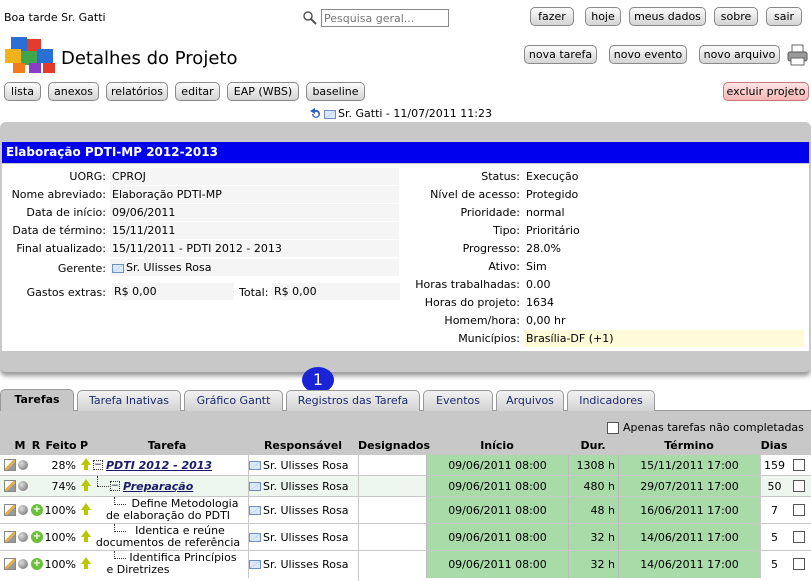  Describe the element at coordinates (168, 564) in the screenshot. I see `task-name: Identifica Princípios e Diretrizes` at that location.